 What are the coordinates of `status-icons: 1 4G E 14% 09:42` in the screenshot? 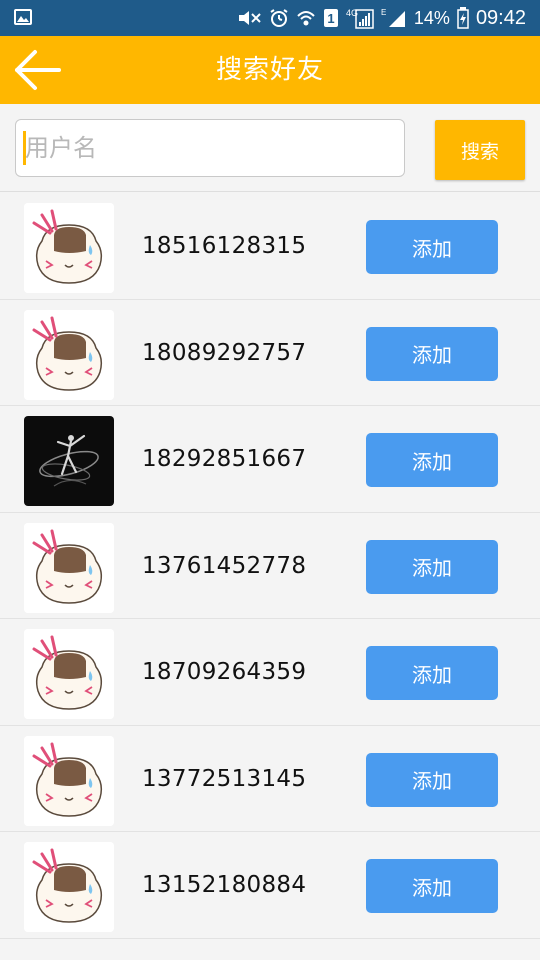 It's located at (381, 18).